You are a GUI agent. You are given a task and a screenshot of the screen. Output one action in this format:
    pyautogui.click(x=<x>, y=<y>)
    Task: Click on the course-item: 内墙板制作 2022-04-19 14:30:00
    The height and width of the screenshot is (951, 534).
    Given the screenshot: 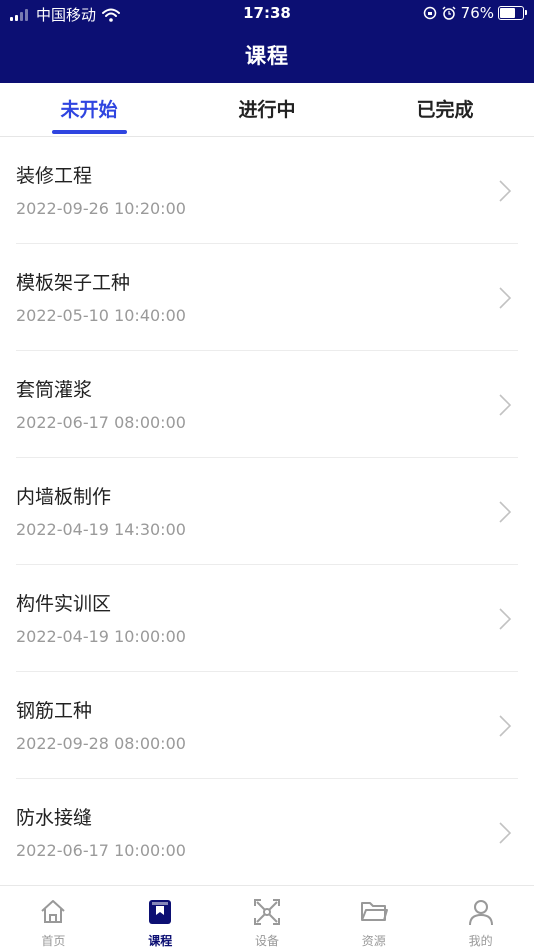 What is the action you would take?
    pyautogui.click(x=267, y=511)
    